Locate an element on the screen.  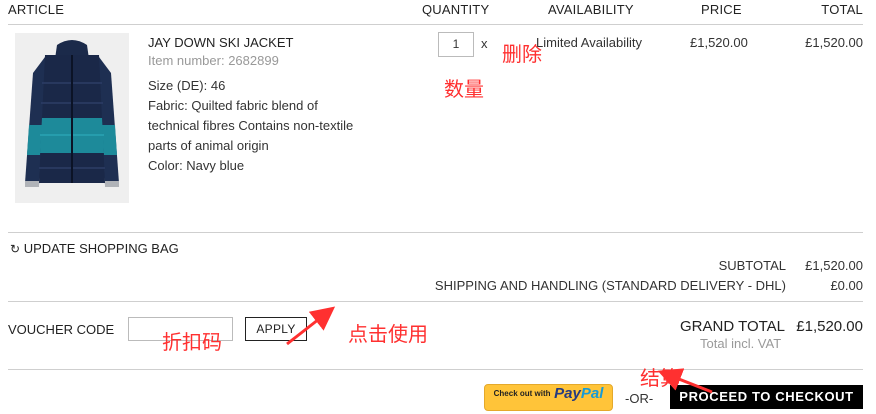
arrow-to-apply is located at coordinates (311, 326).